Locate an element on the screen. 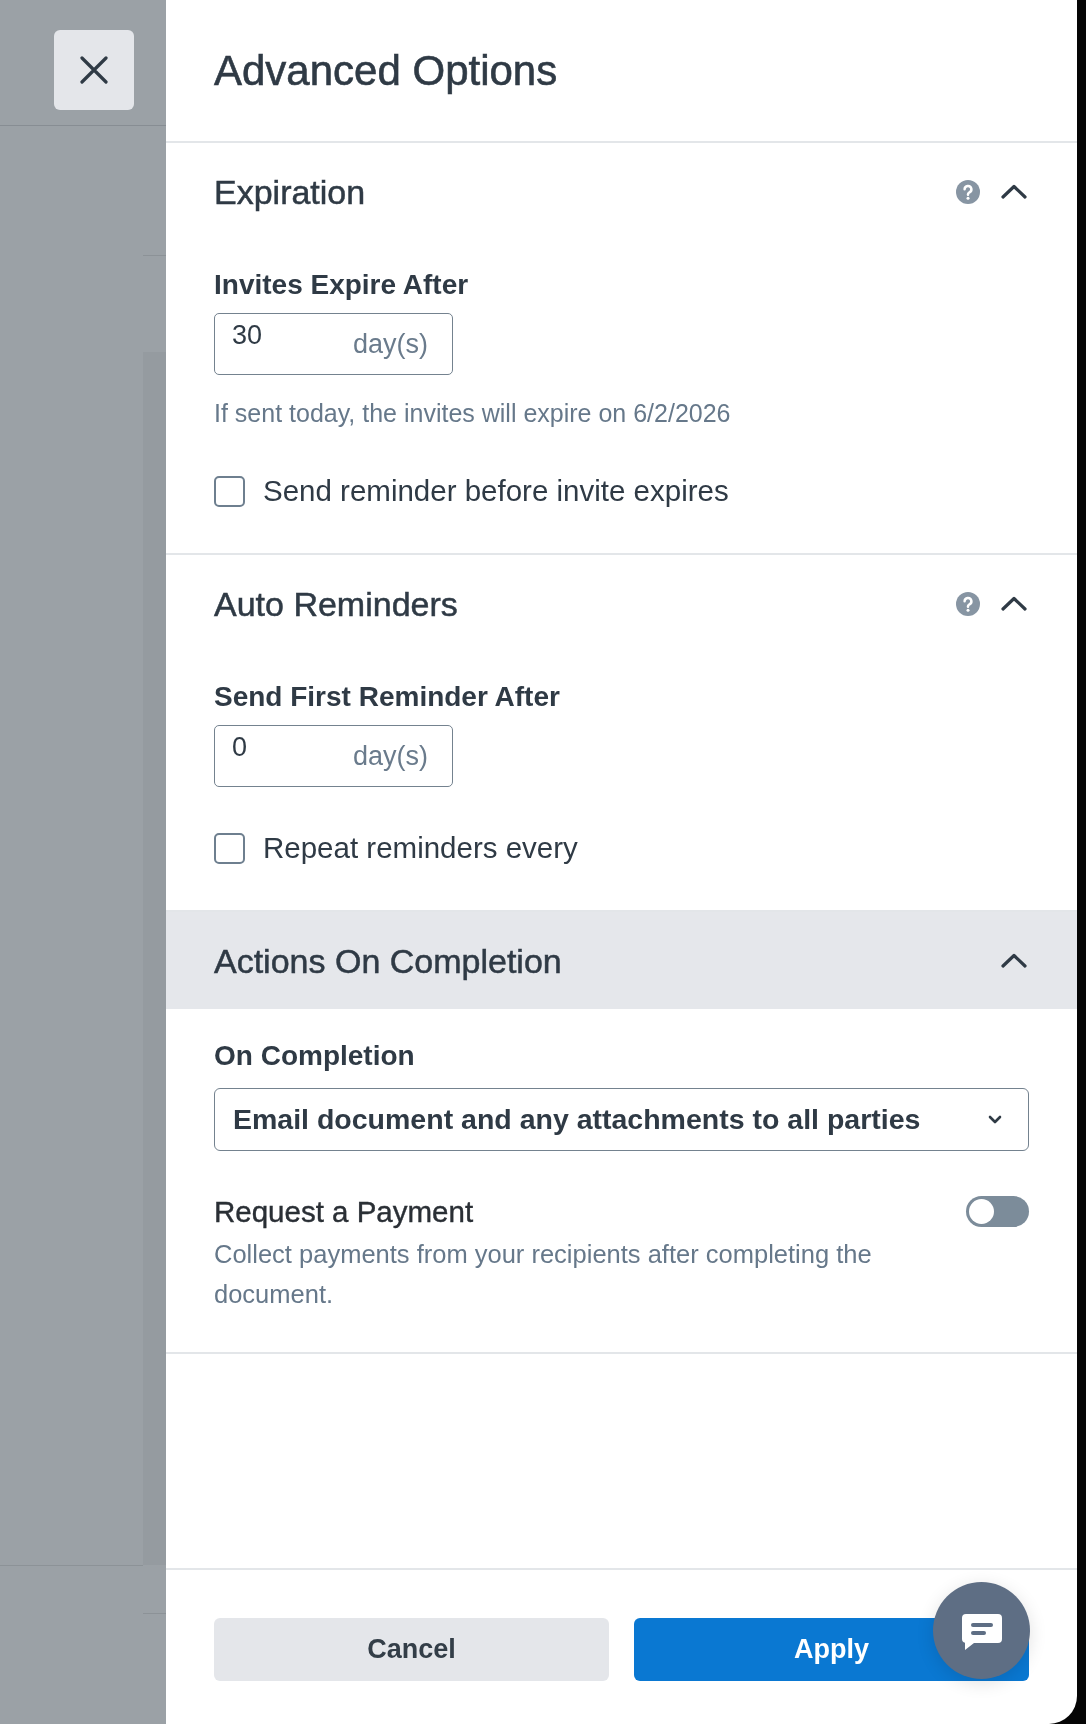 The height and width of the screenshot is (1724, 1086). number-field: 30 day(s) is located at coordinates (333, 344).